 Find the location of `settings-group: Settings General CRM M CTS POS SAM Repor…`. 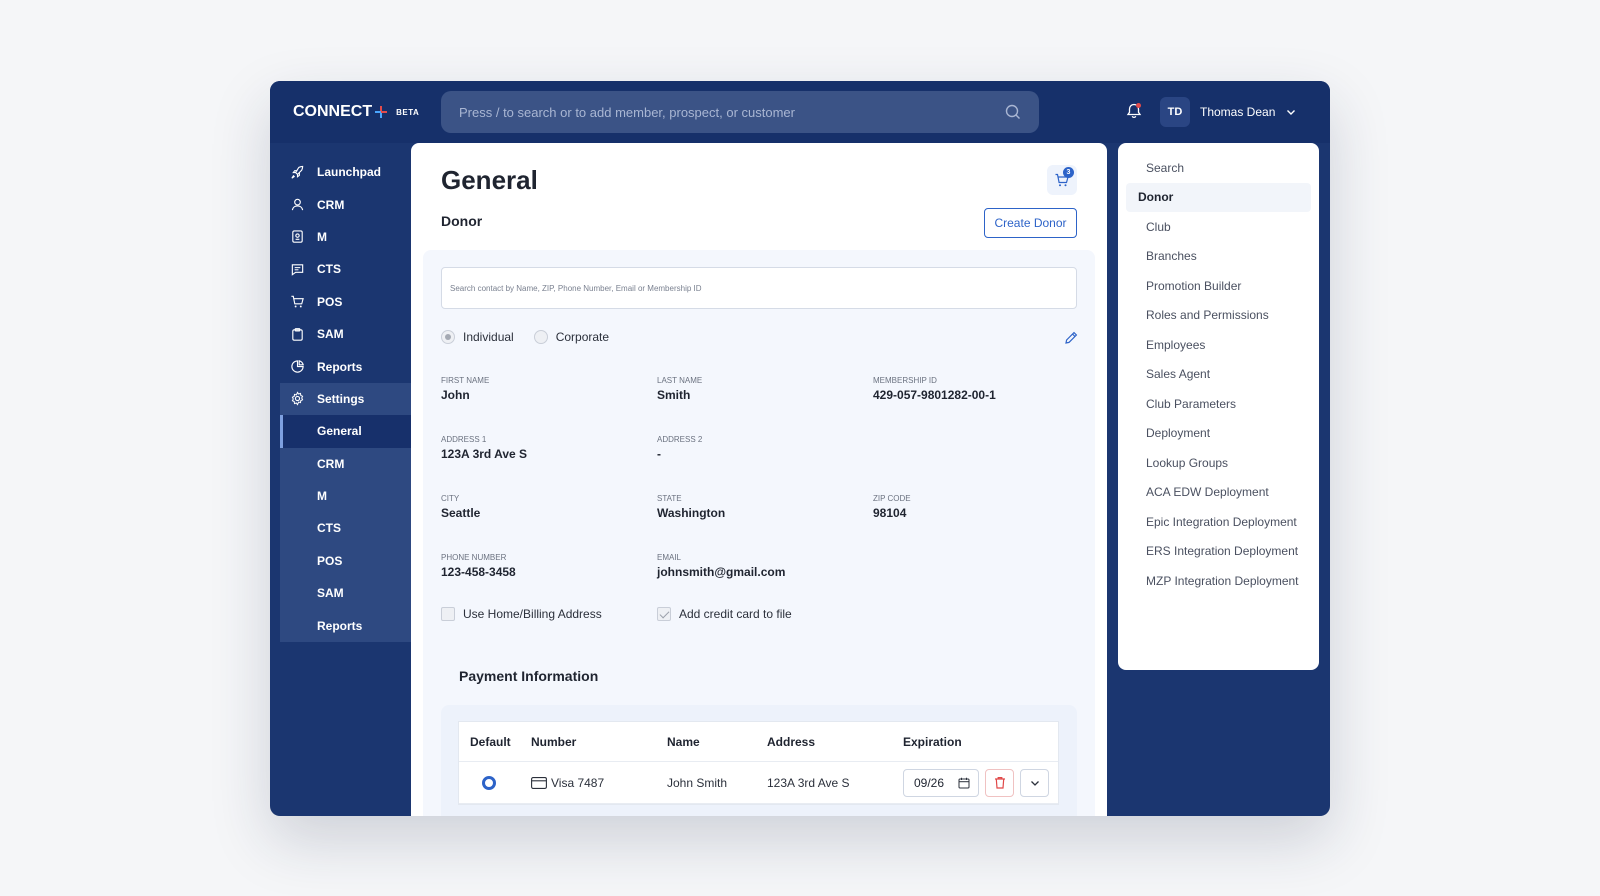

settings-group: Settings General CRM M CTS POS SAM Repor… is located at coordinates (345, 512).